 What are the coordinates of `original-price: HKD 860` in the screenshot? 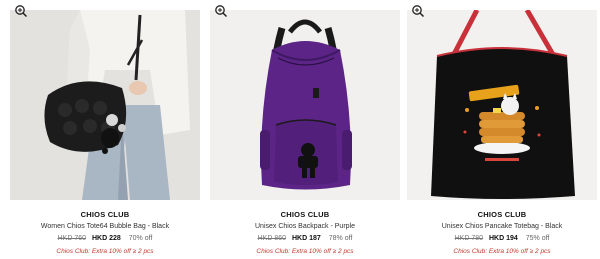 It's located at (272, 238).